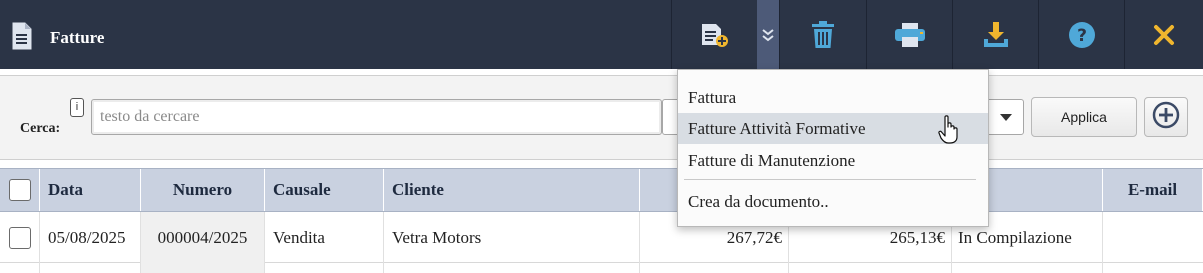 This screenshot has height=273, width=1203. I want to click on download-button, so click(995, 34).